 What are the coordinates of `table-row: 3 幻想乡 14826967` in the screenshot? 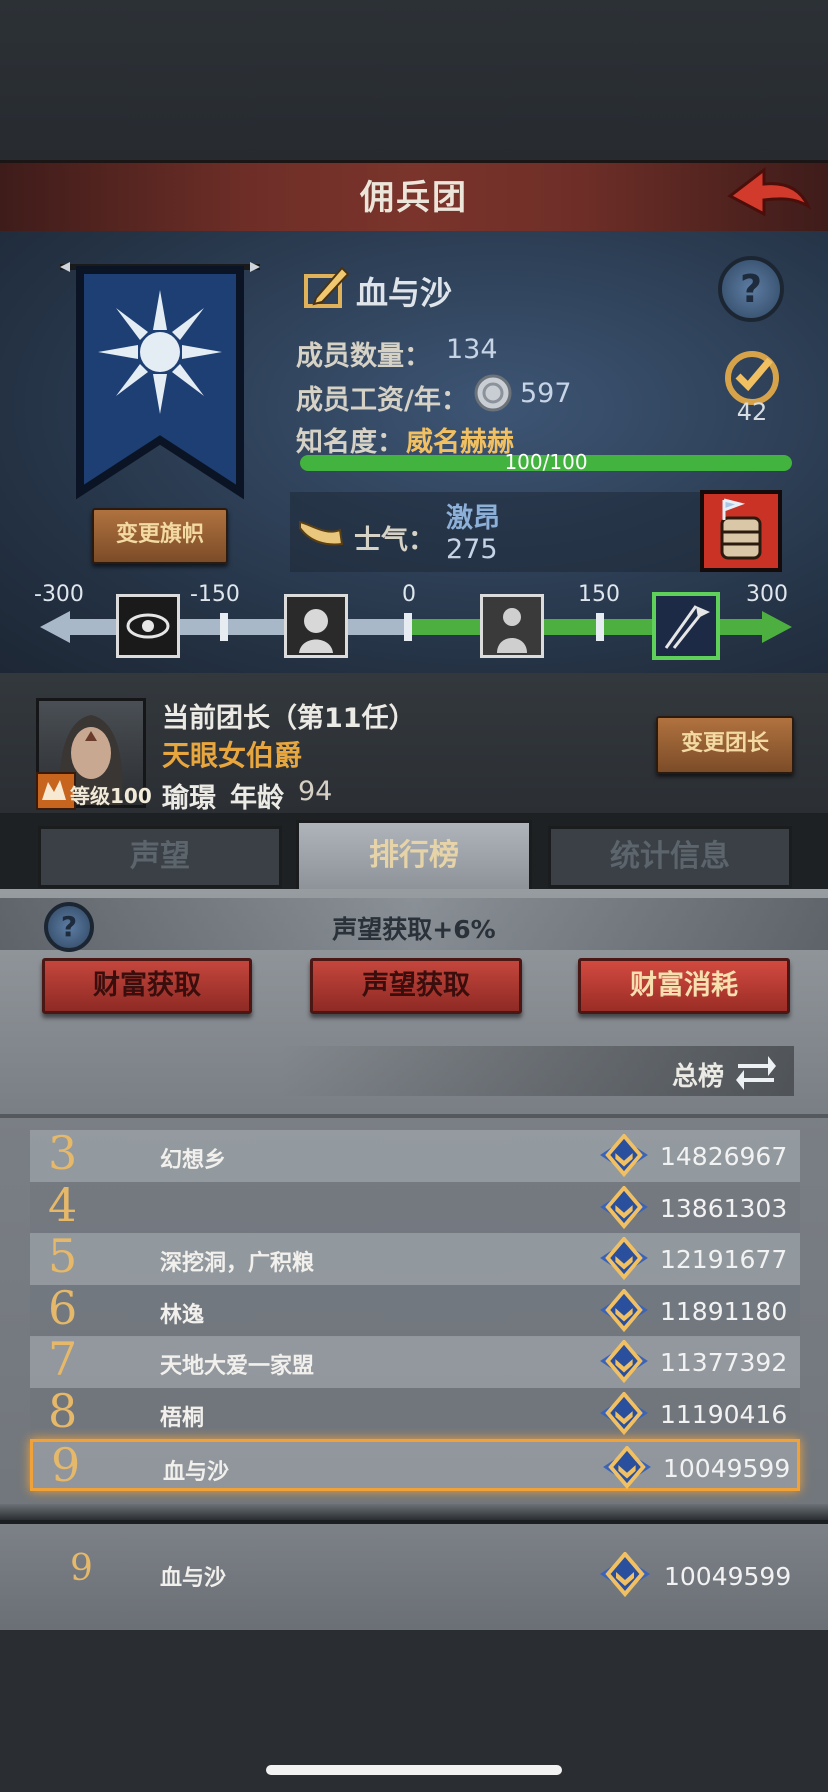 It's located at (415, 1154).